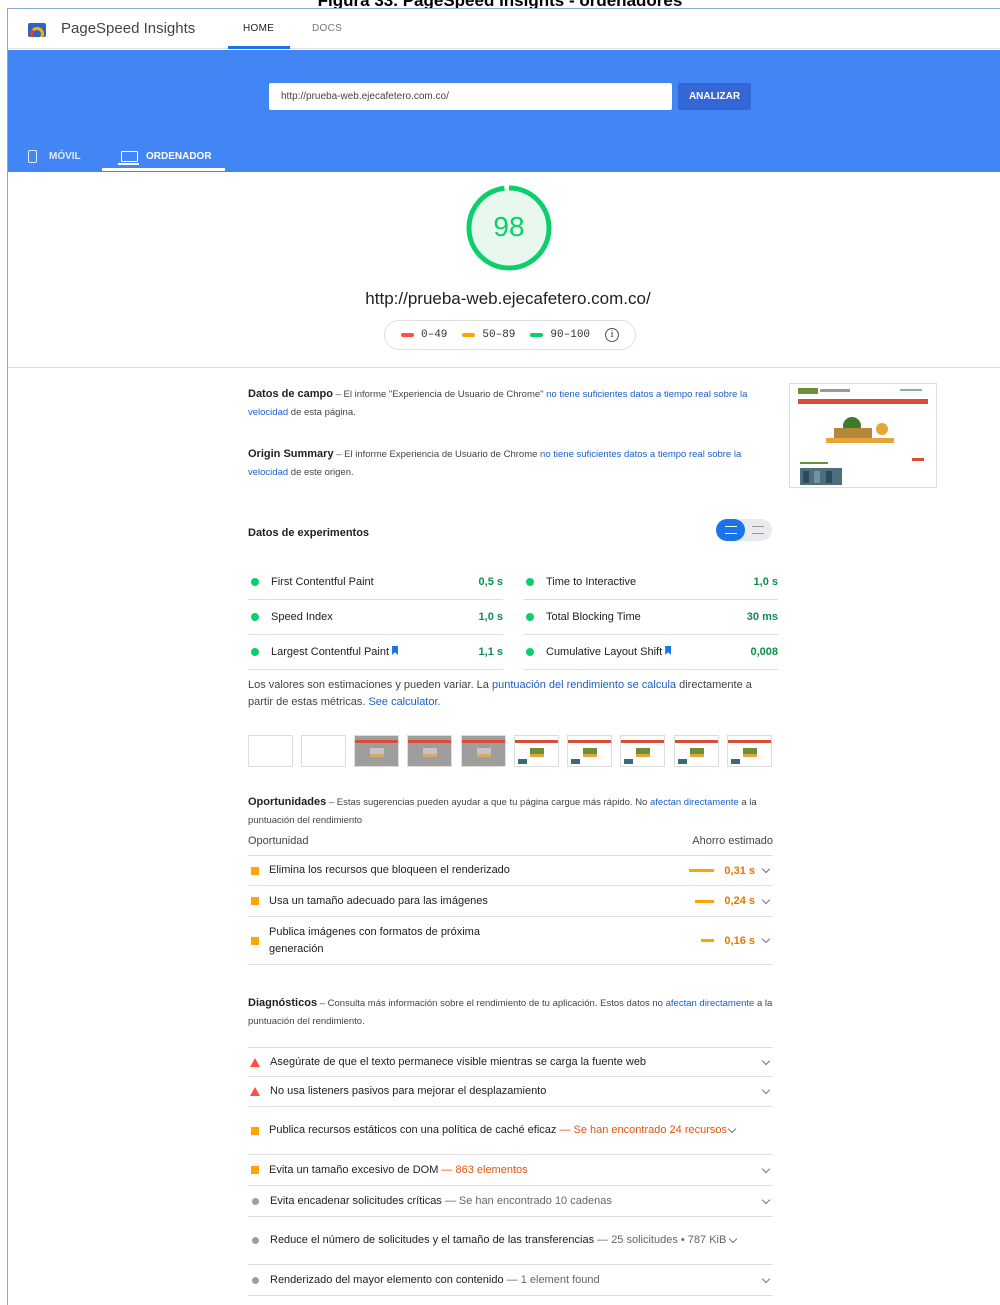 The height and width of the screenshot is (1305, 1000). Describe the element at coordinates (490, 652) in the screenshot. I see `metric-value: 1,1 s` at that location.